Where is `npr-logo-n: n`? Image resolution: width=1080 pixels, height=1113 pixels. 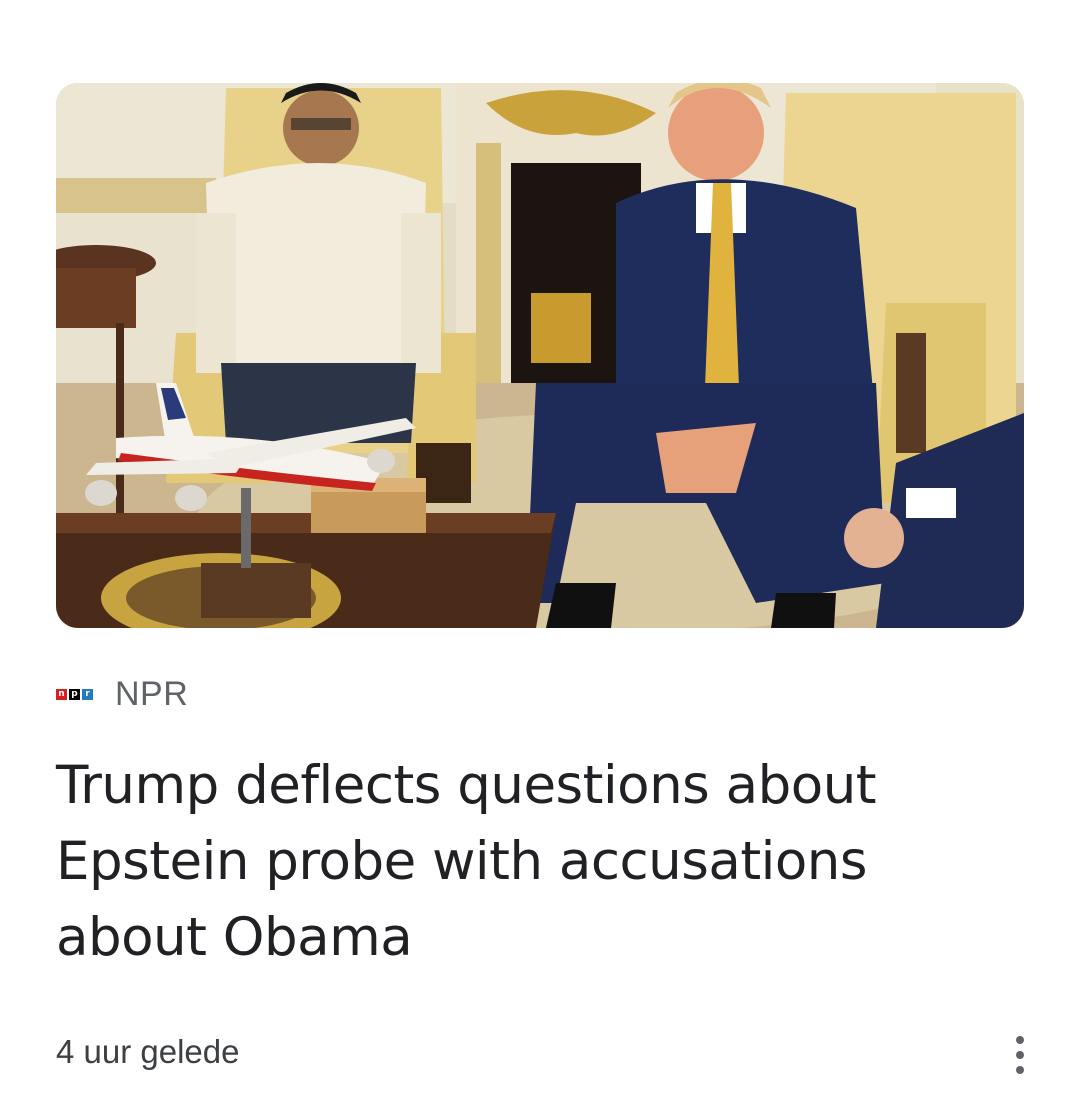 npr-logo-n: n is located at coordinates (61, 694).